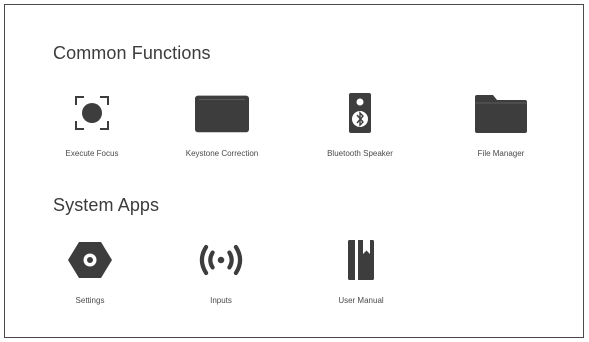 The image size is (589, 342). Describe the element at coordinates (92, 113) in the screenshot. I see `focus-icon` at that location.